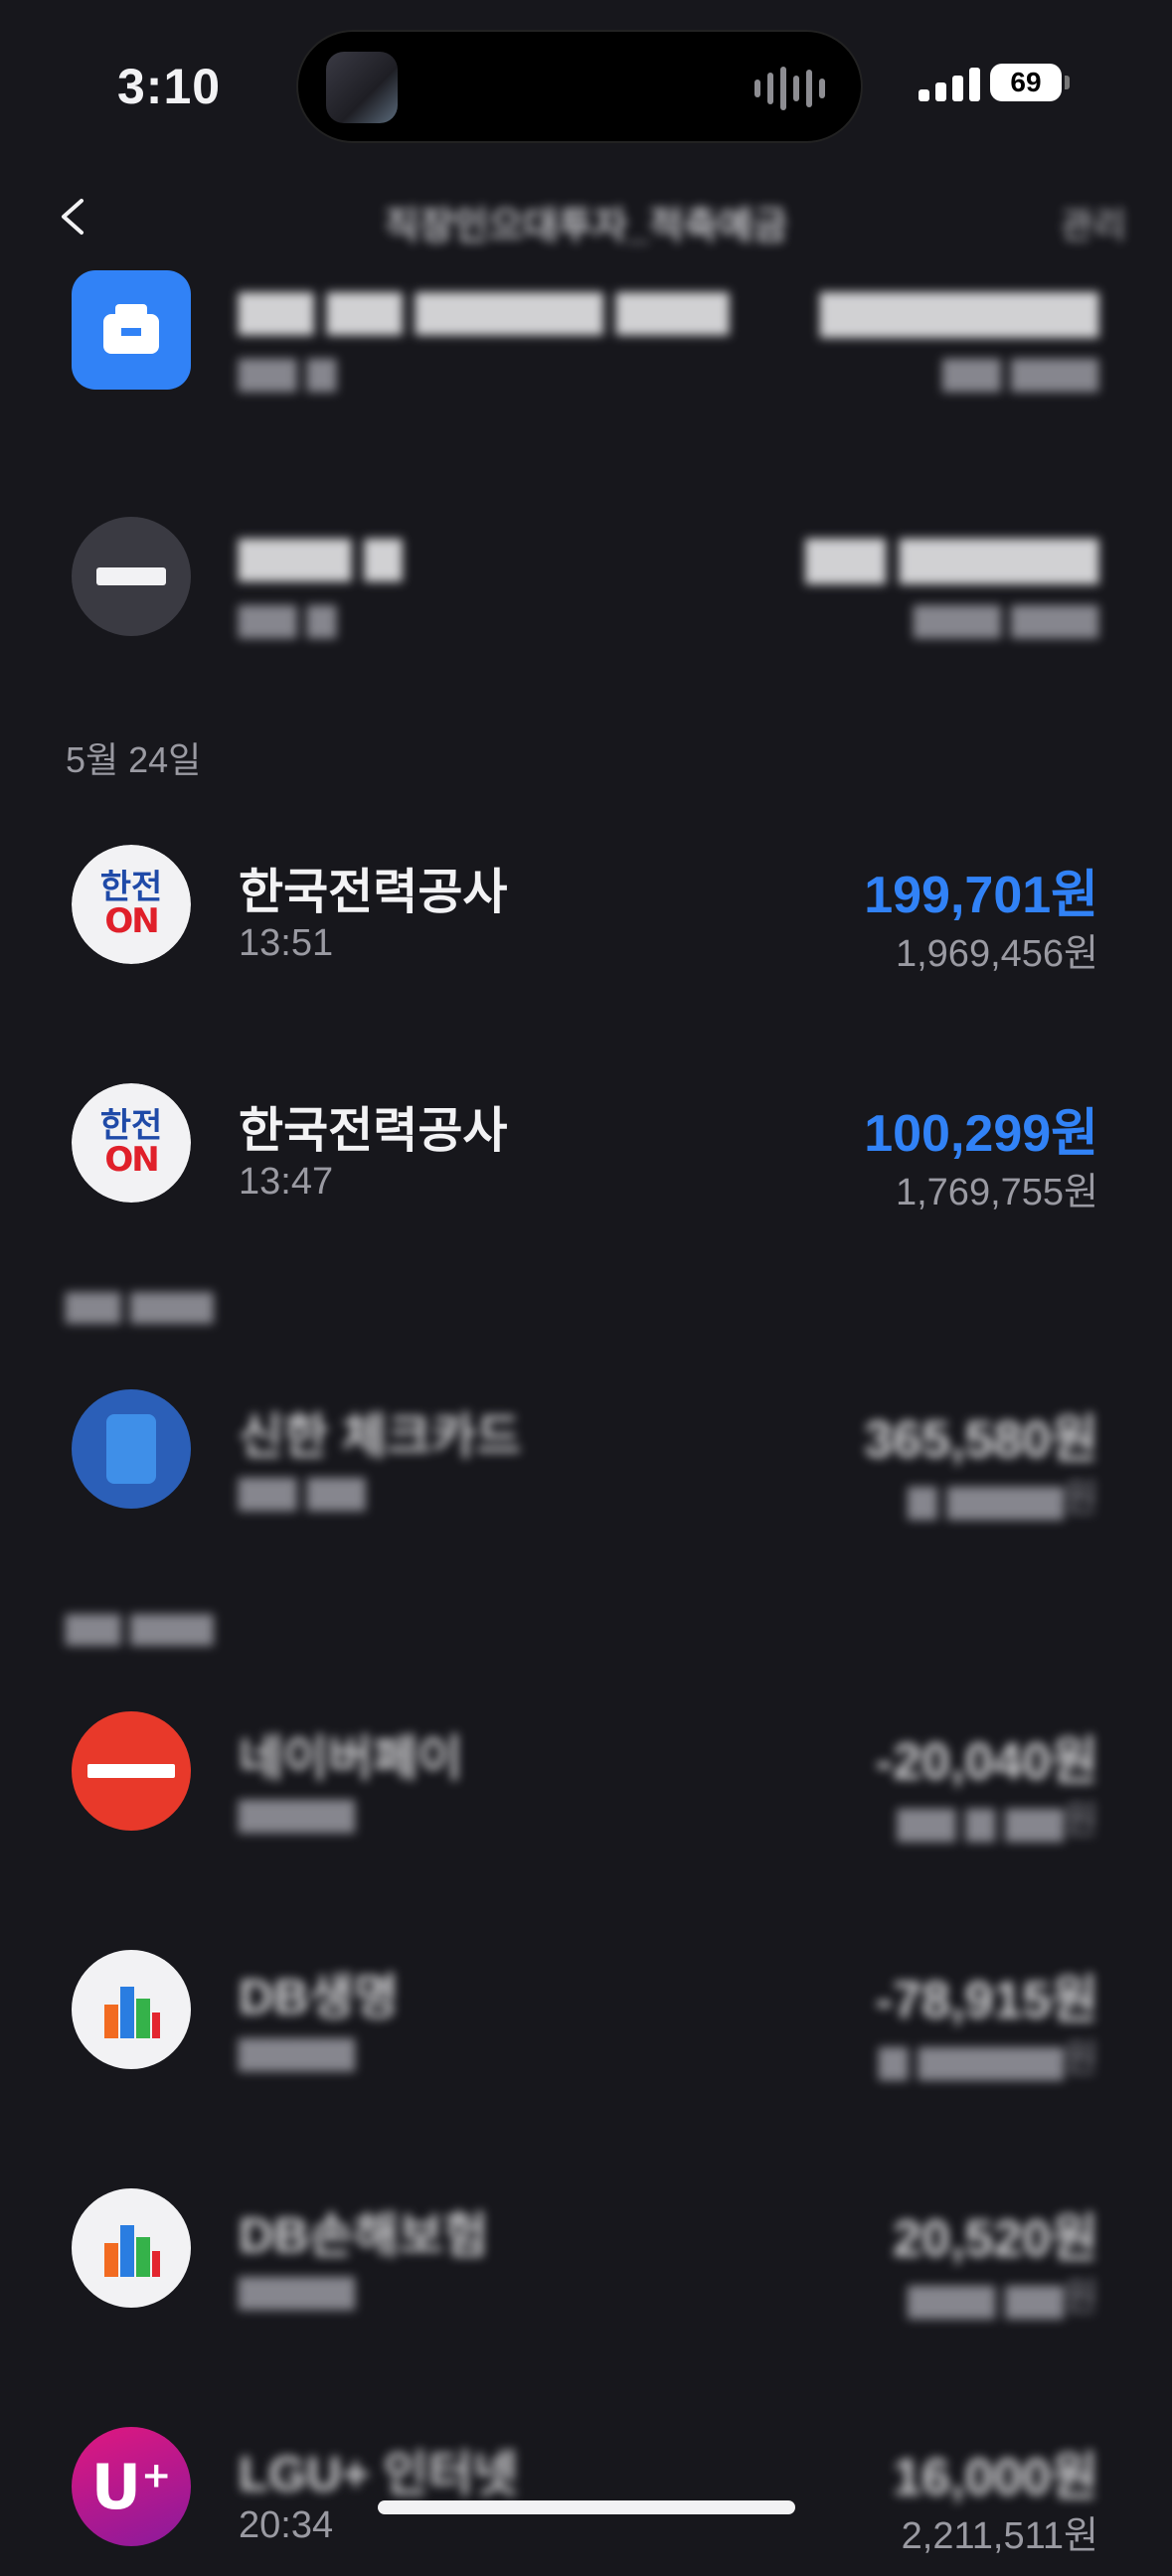  Describe the element at coordinates (131, 576) in the screenshot. I see `dark-card-icon` at that location.